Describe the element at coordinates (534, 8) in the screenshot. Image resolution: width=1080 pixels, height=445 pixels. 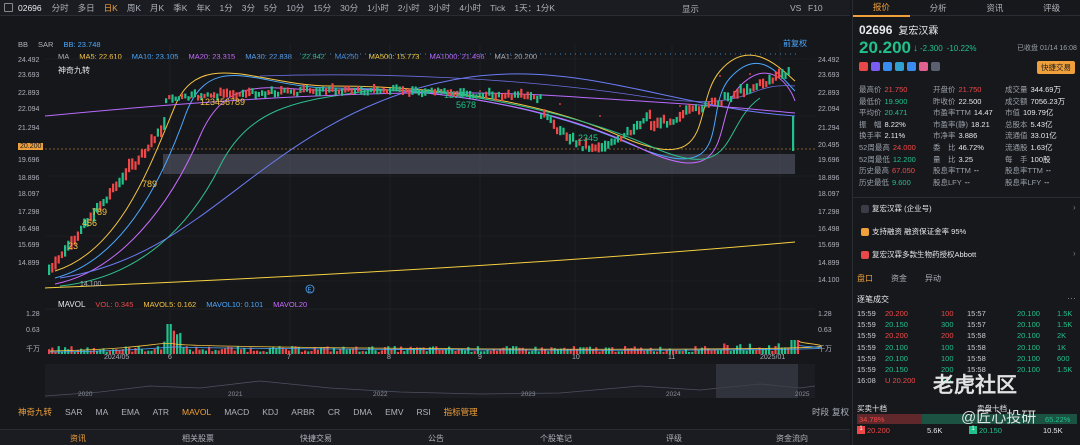
I see `period-tab: 1天：1分K` at that location.